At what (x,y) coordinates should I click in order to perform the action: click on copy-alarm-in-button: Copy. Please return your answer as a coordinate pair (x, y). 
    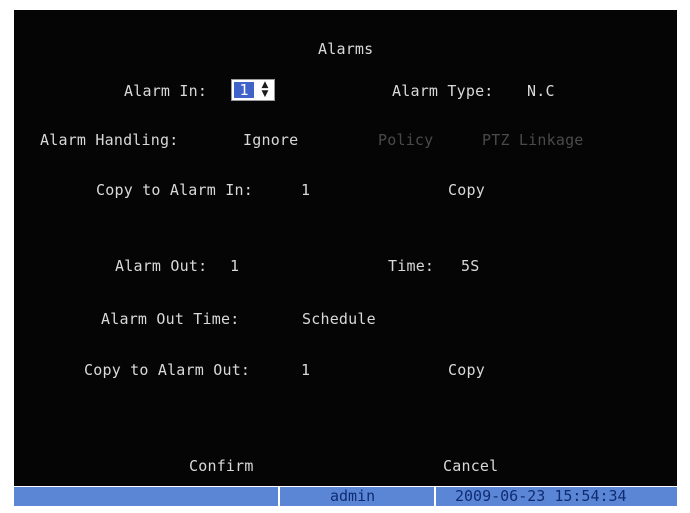
    Looking at the image, I should click on (466, 190).